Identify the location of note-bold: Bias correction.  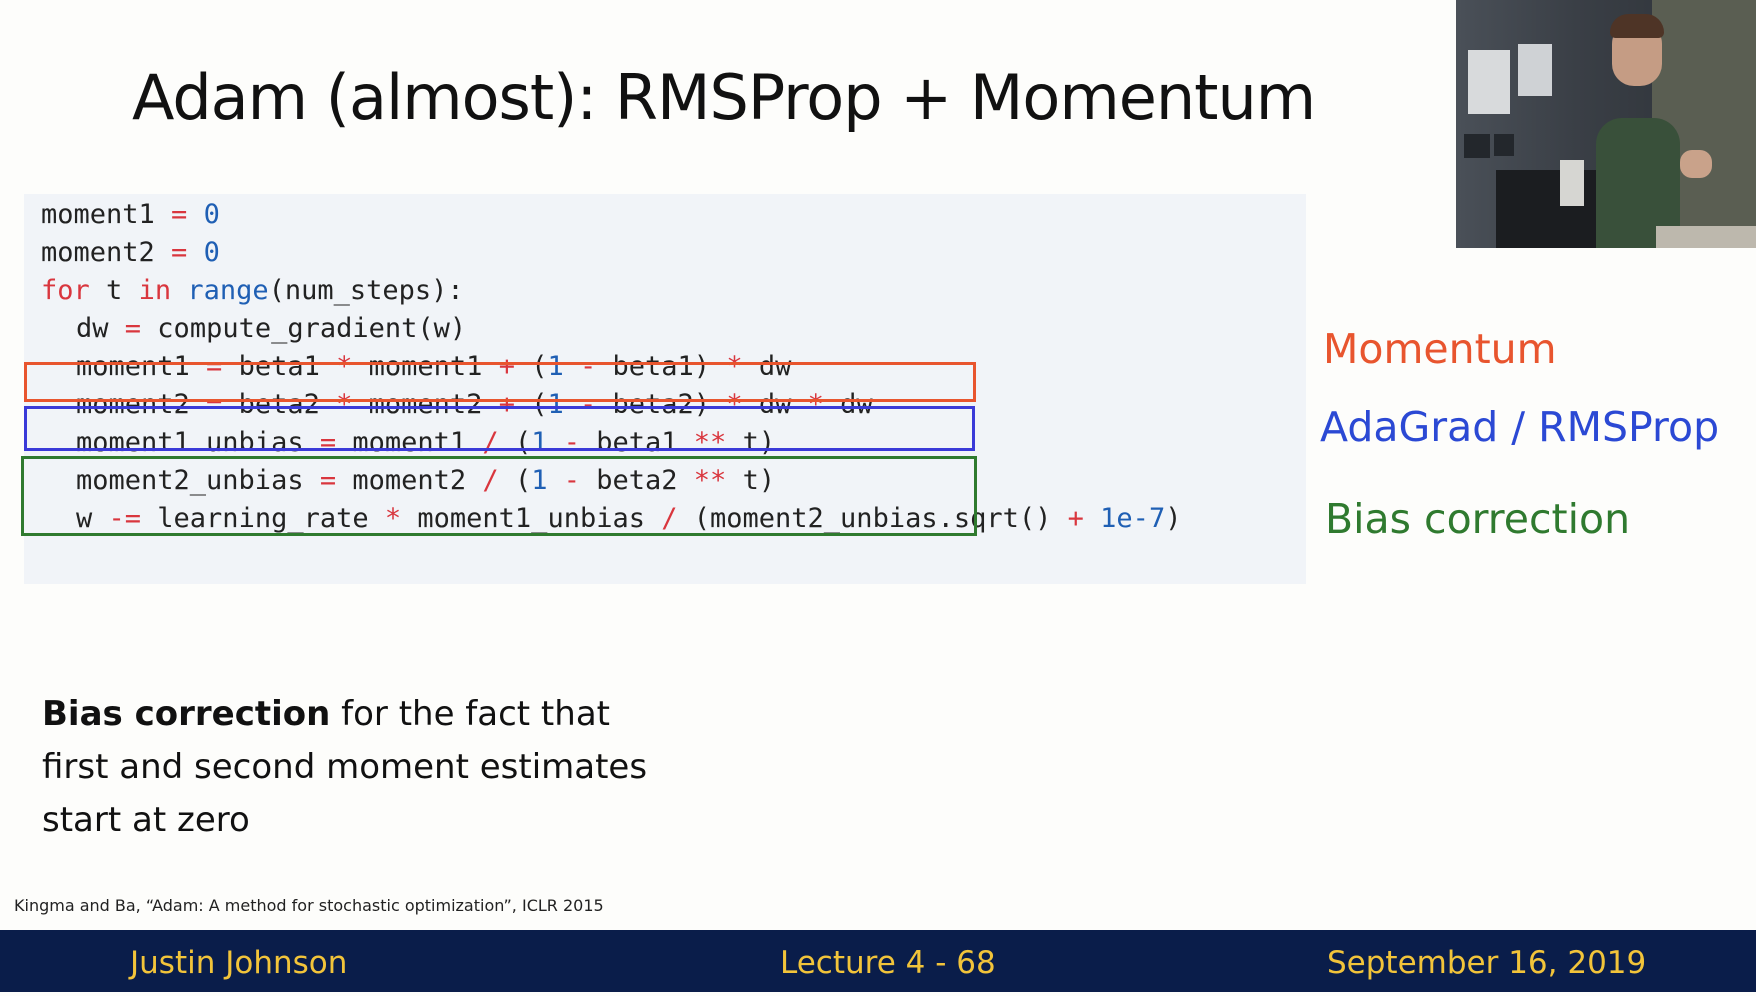
(186, 714).